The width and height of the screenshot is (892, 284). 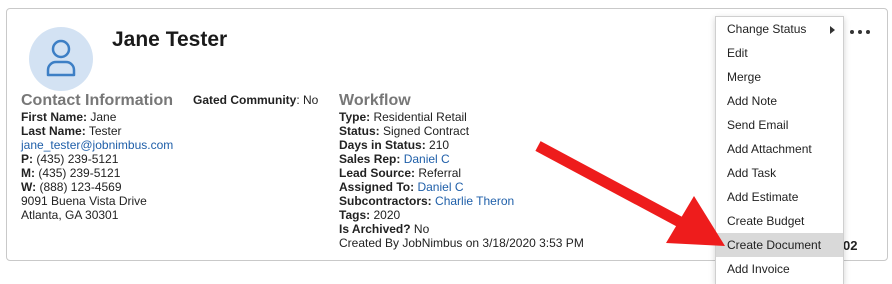 What do you see at coordinates (97, 100) in the screenshot?
I see `contact-info-heading: Contact Information` at bounding box center [97, 100].